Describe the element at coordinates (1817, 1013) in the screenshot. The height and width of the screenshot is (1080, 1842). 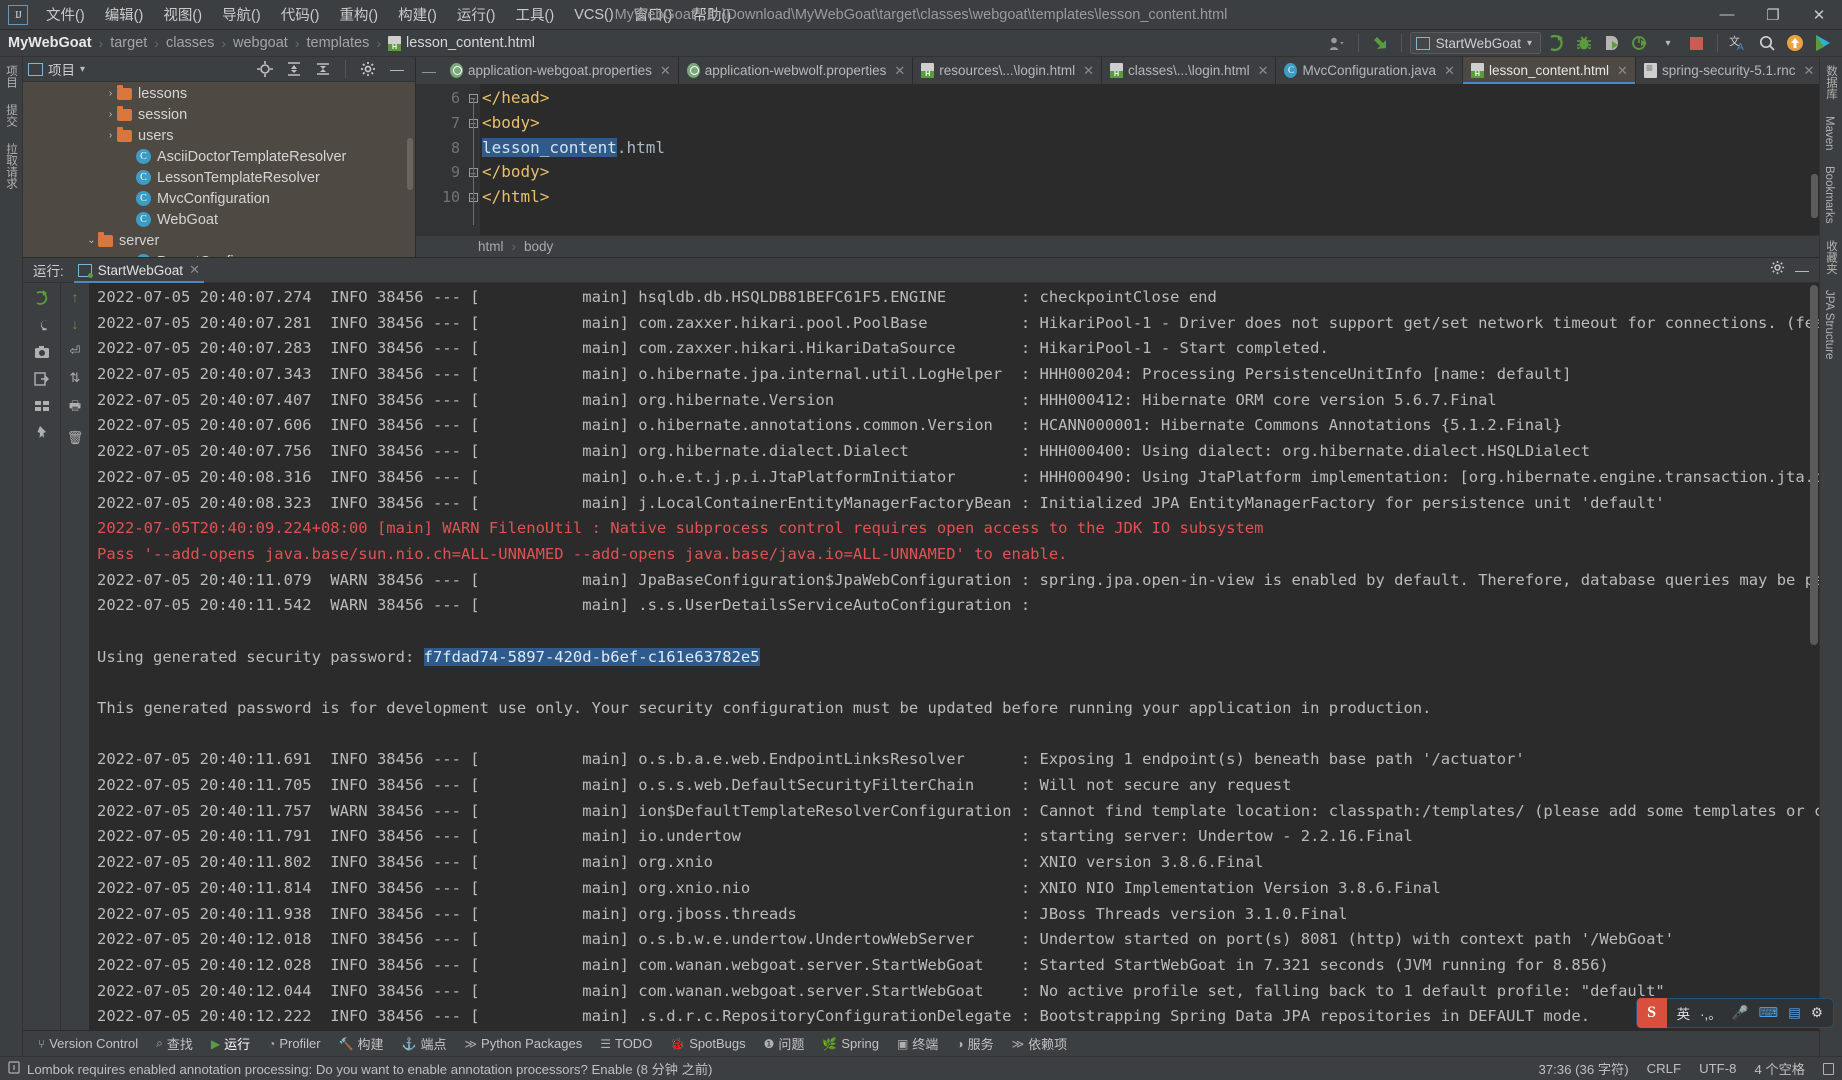
I see `ime-settings-icon: ⚙` at that location.